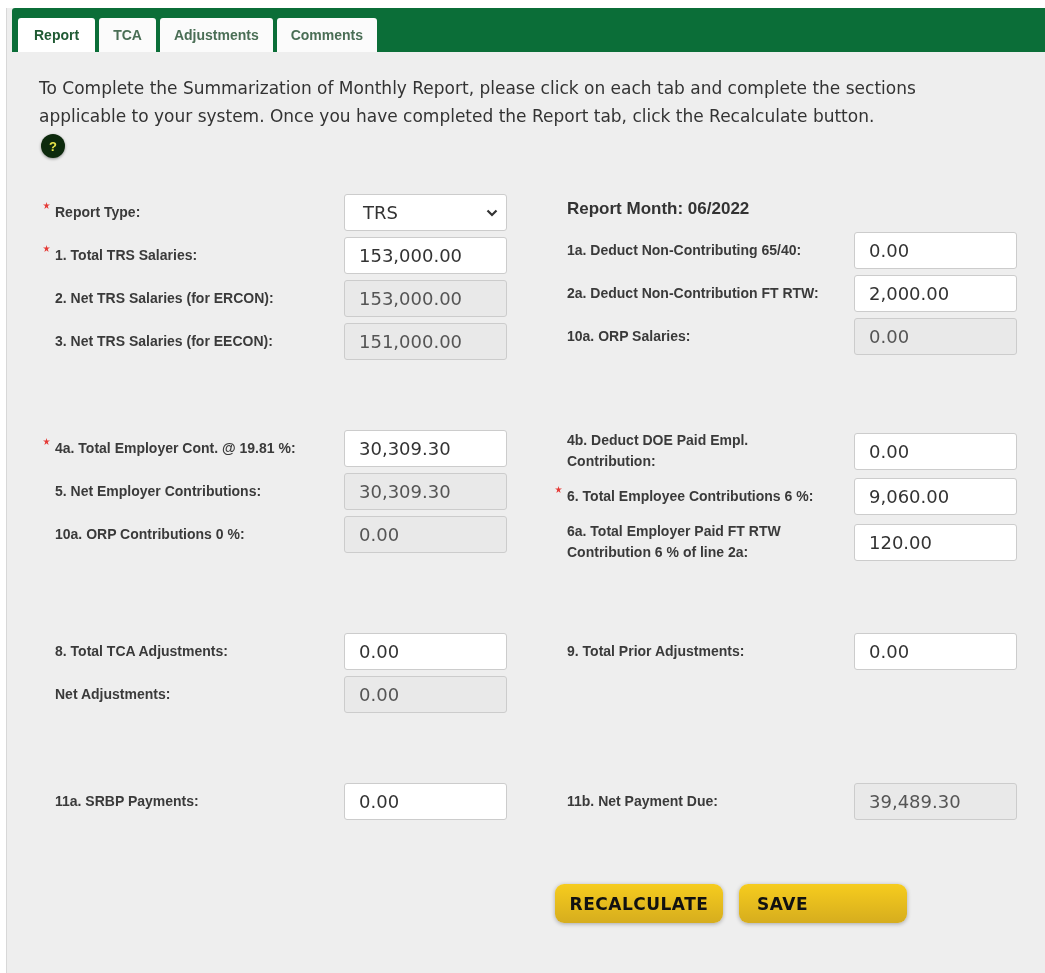  What do you see at coordinates (935, 542) in the screenshot?
I see `input-field: 120.00` at bounding box center [935, 542].